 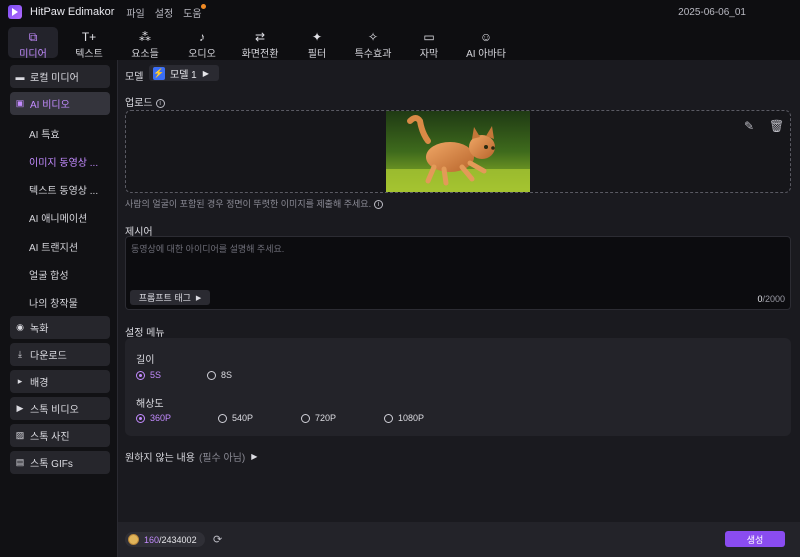 I want to click on generate-button: 생성, so click(x=755, y=539).